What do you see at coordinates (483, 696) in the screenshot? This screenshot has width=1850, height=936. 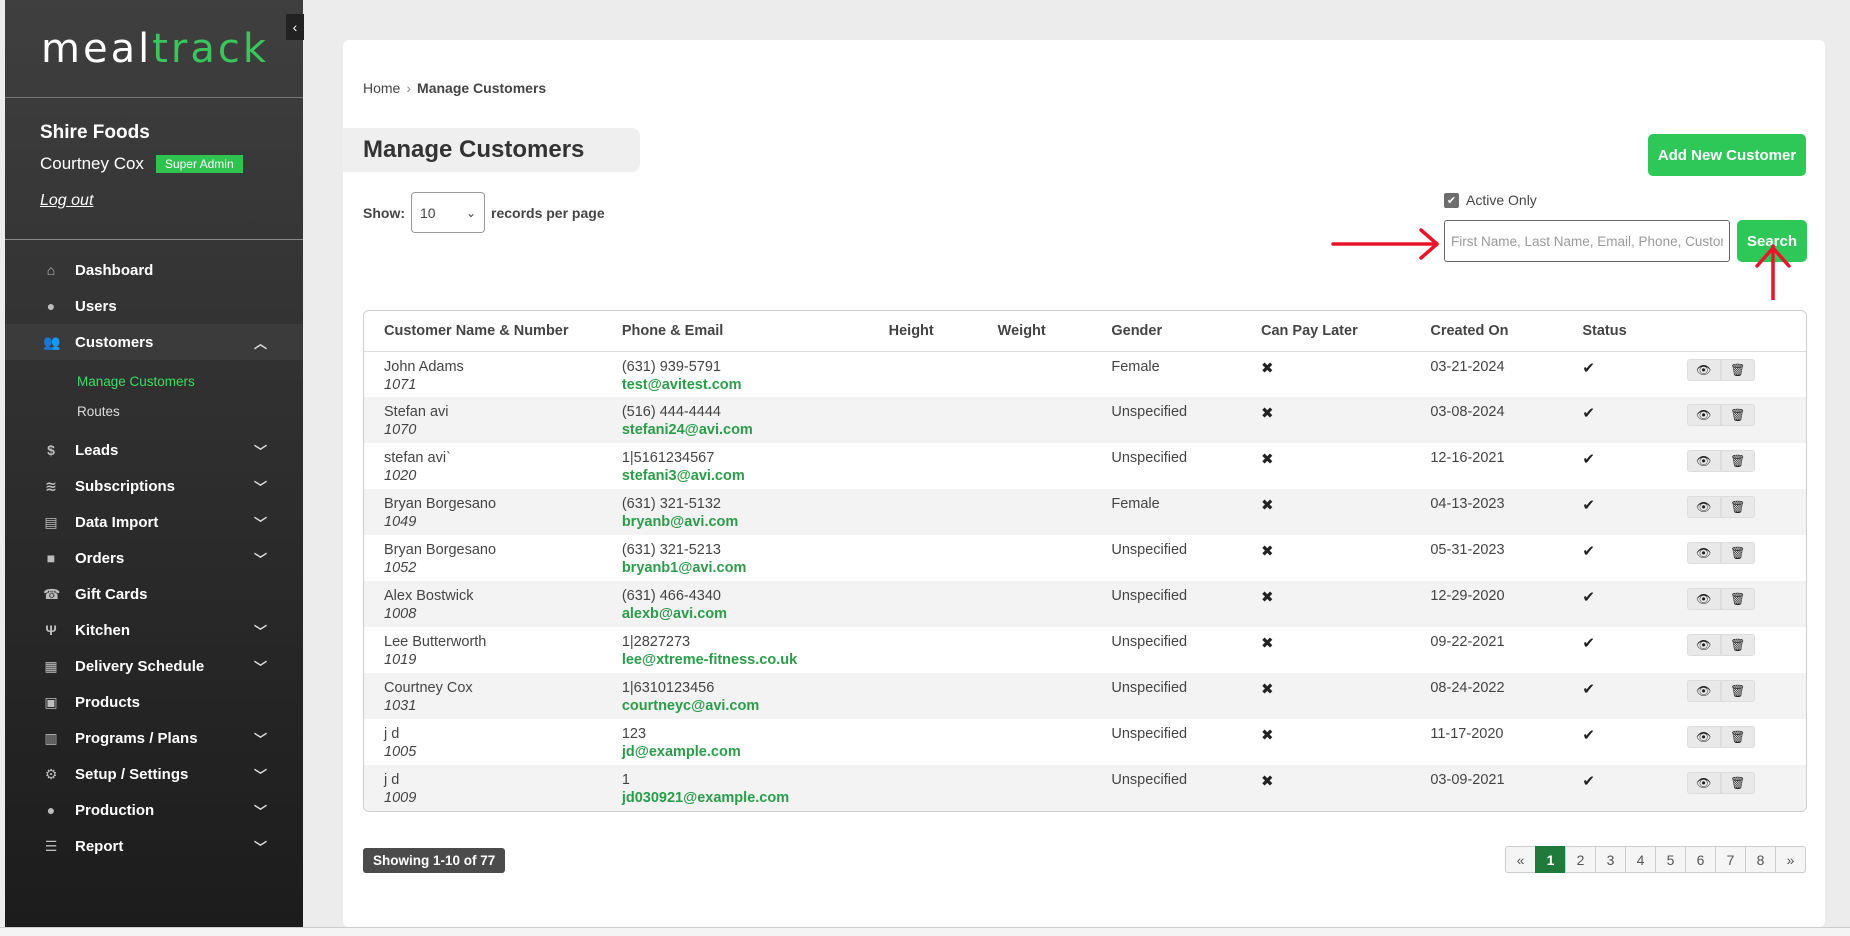 I see `customer-cell: Courtney Cox 1031` at bounding box center [483, 696].